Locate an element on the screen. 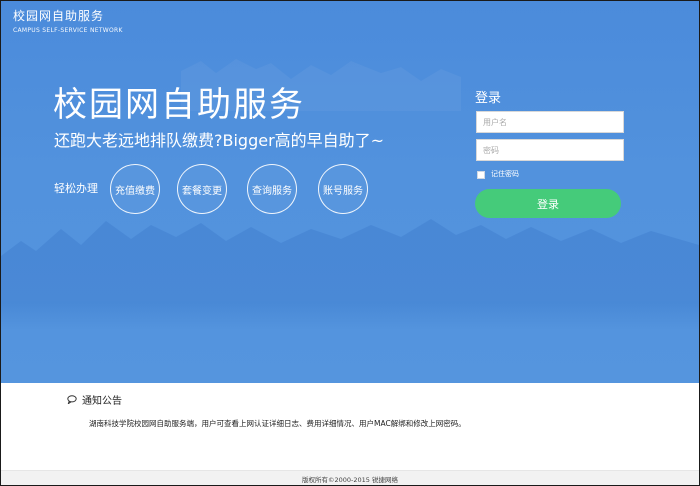  brand-logo: 校园网自助服务 CAMPUS SELF-SERVICE NETWORK is located at coordinates (68, 22).